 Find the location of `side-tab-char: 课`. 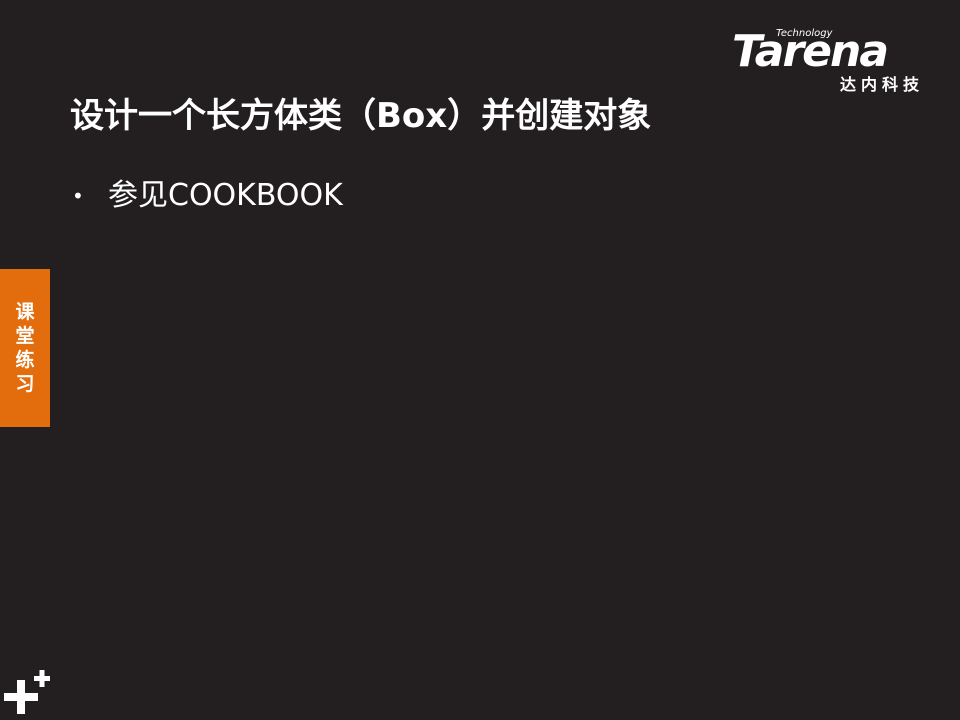

side-tab-char: 课 is located at coordinates (25, 312).